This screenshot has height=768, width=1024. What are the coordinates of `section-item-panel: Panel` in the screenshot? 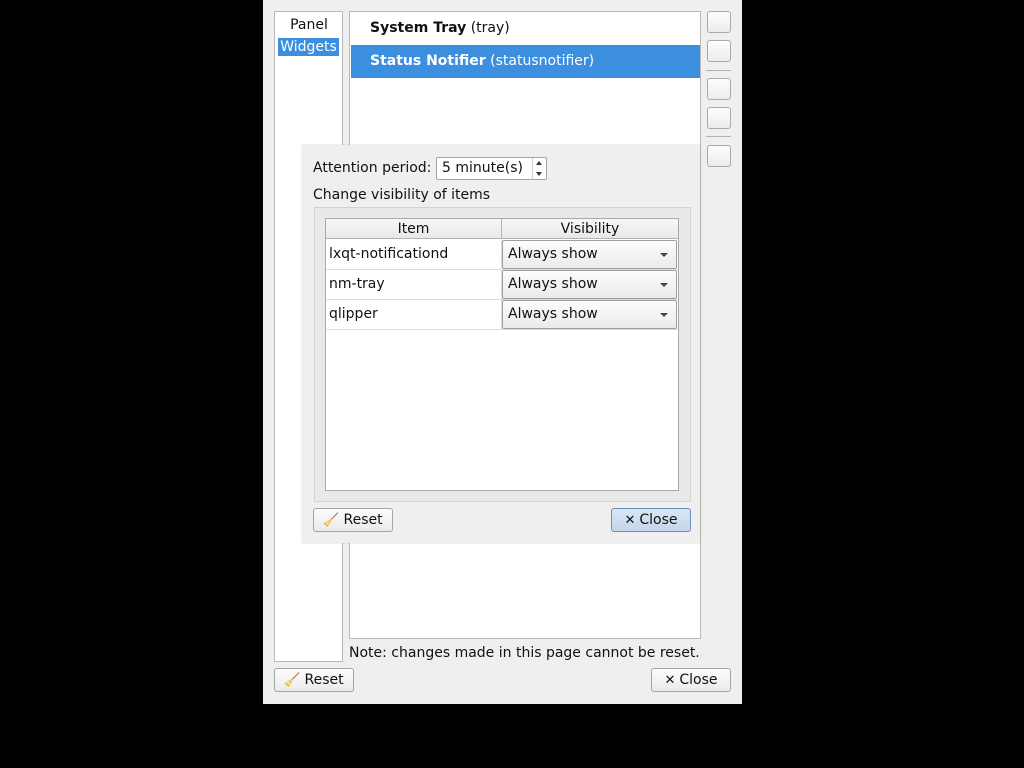 It's located at (309, 25).